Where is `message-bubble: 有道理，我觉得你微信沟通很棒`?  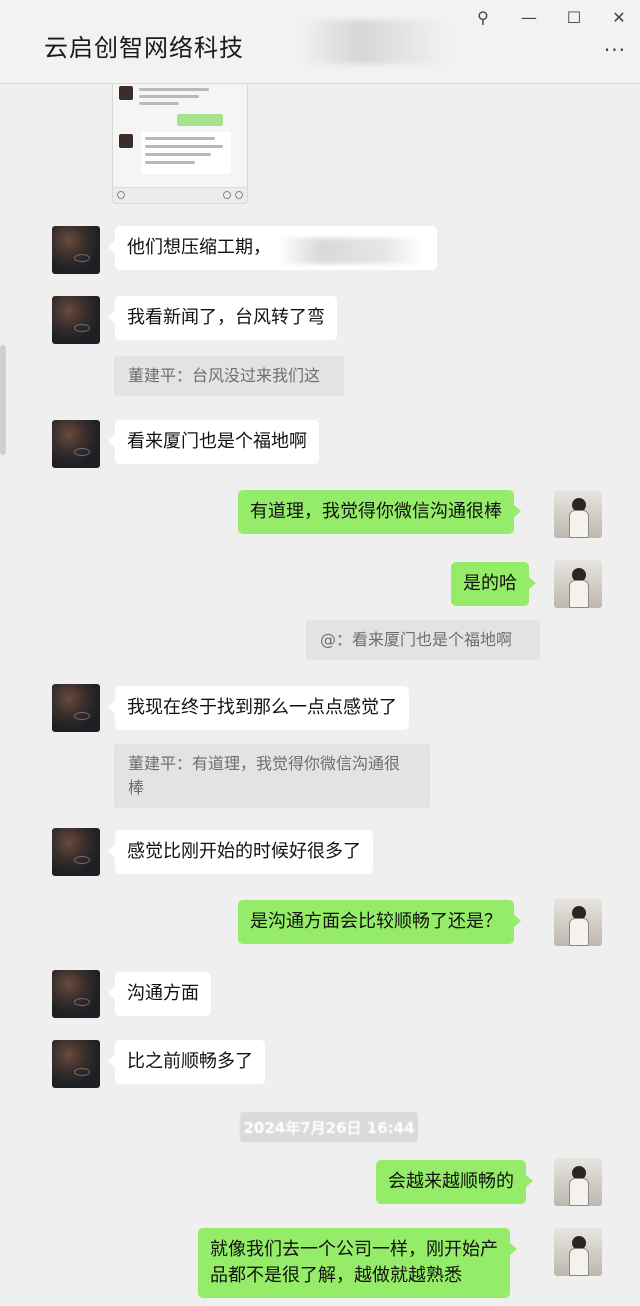
message-bubble: 有道理，我觉得你微信沟通很棒 is located at coordinates (379, 512).